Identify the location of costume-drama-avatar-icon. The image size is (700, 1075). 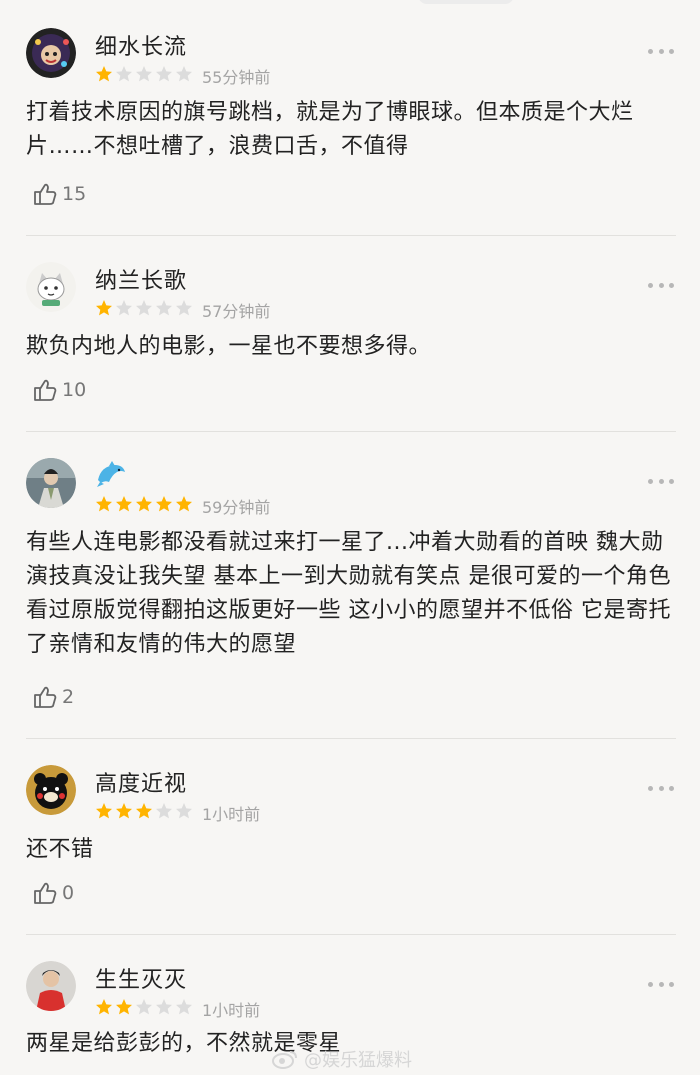
(51, 483).